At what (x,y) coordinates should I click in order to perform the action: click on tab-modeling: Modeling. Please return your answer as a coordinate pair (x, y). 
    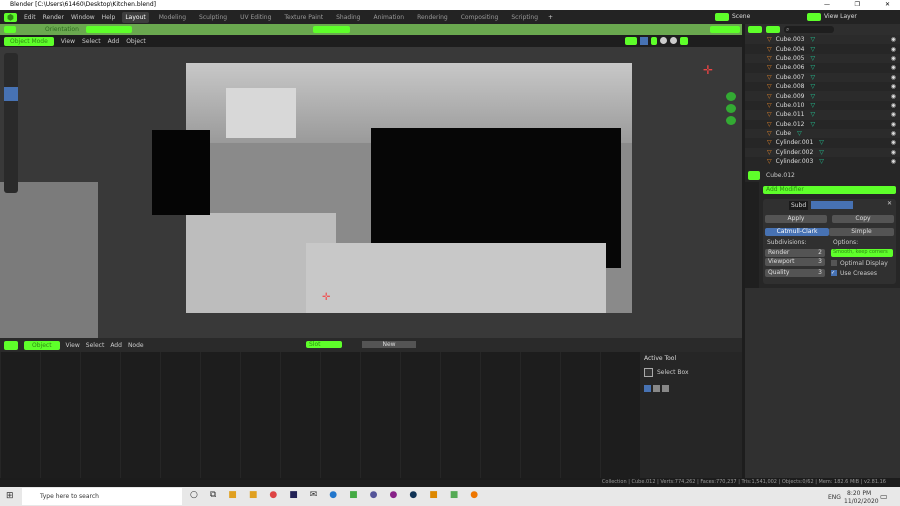
    Looking at the image, I should click on (172, 17).